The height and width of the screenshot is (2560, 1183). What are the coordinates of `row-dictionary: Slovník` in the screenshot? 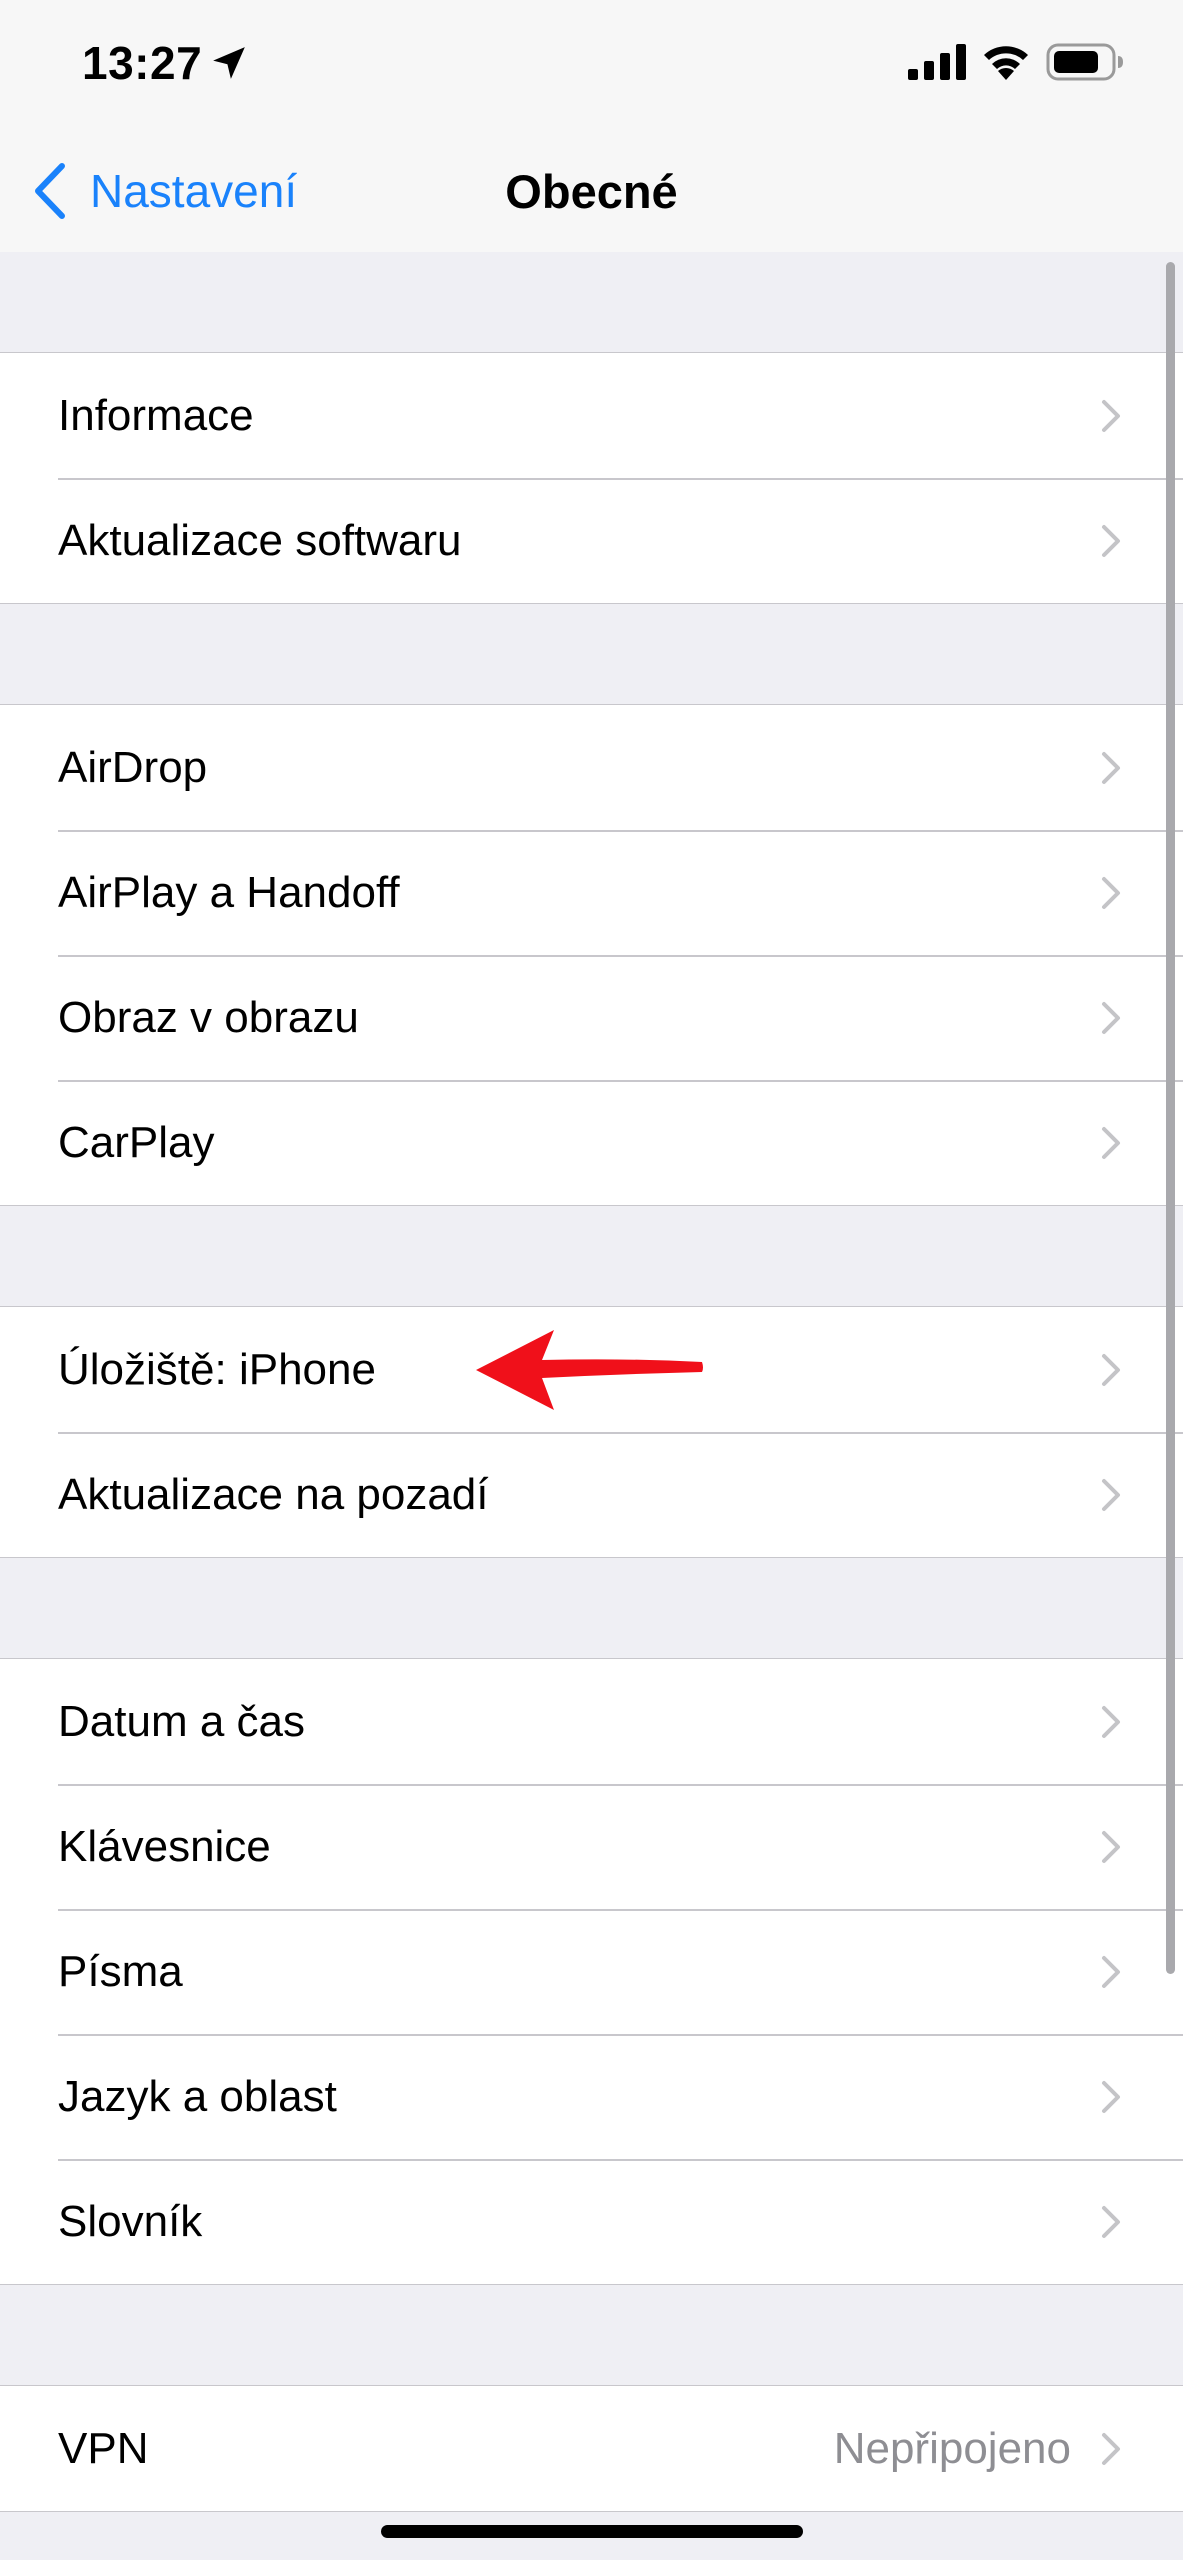 It's located at (591, 2221).